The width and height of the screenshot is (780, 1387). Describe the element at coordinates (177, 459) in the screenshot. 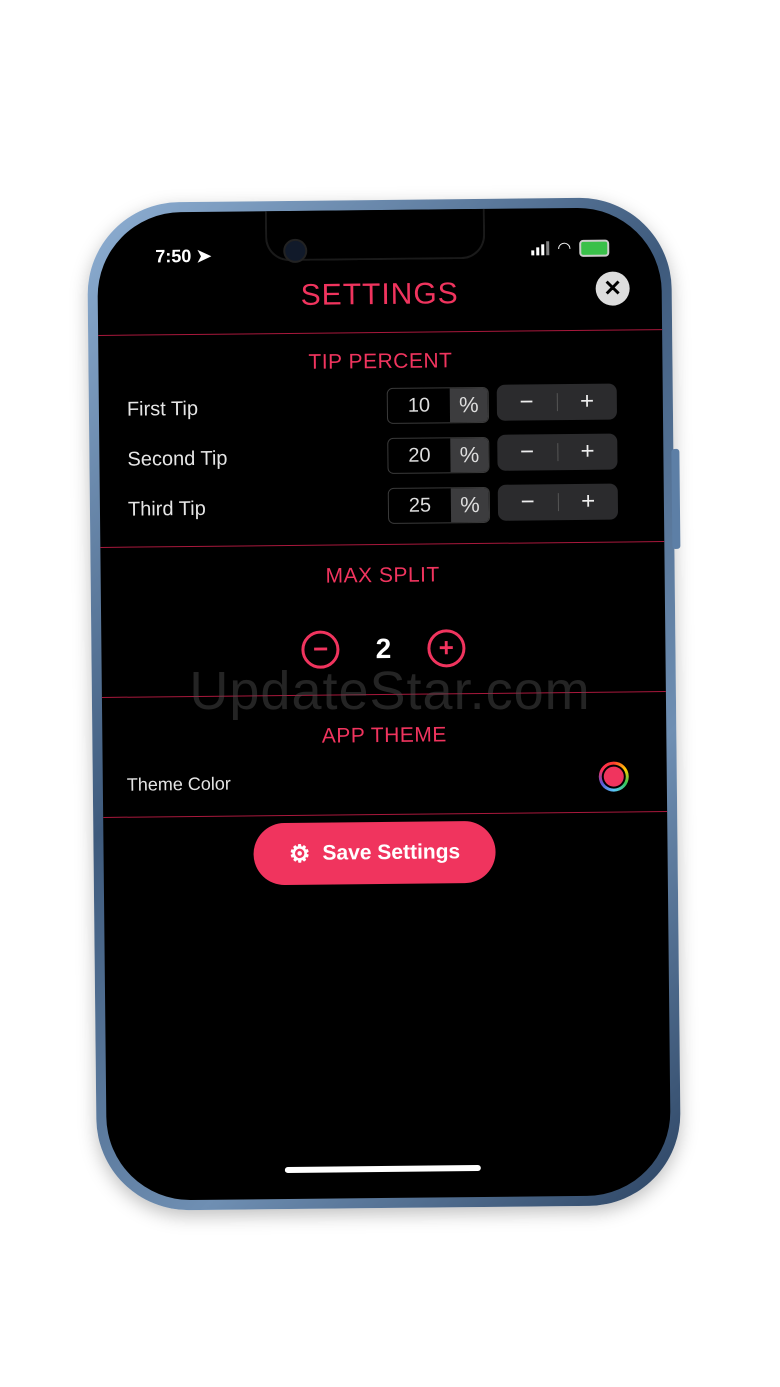

I see `tip-label: Second Tip` at that location.